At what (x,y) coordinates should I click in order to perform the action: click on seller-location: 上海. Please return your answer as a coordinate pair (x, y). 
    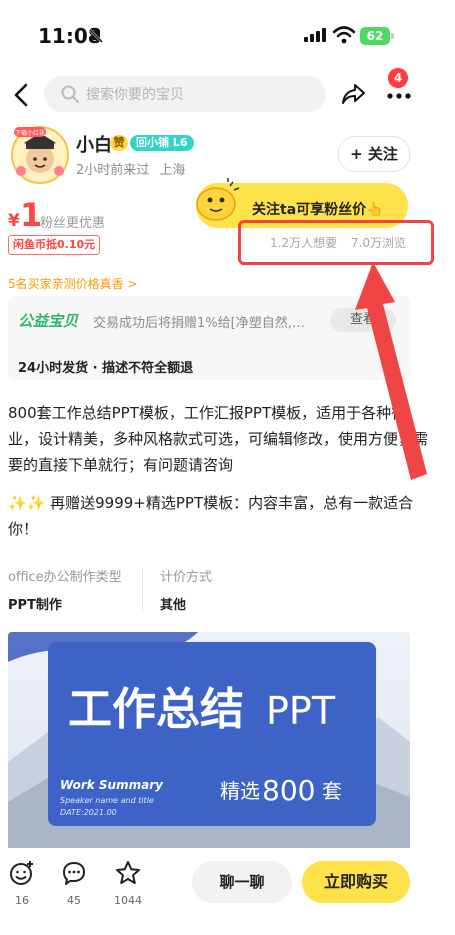
    Looking at the image, I should click on (172, 170).